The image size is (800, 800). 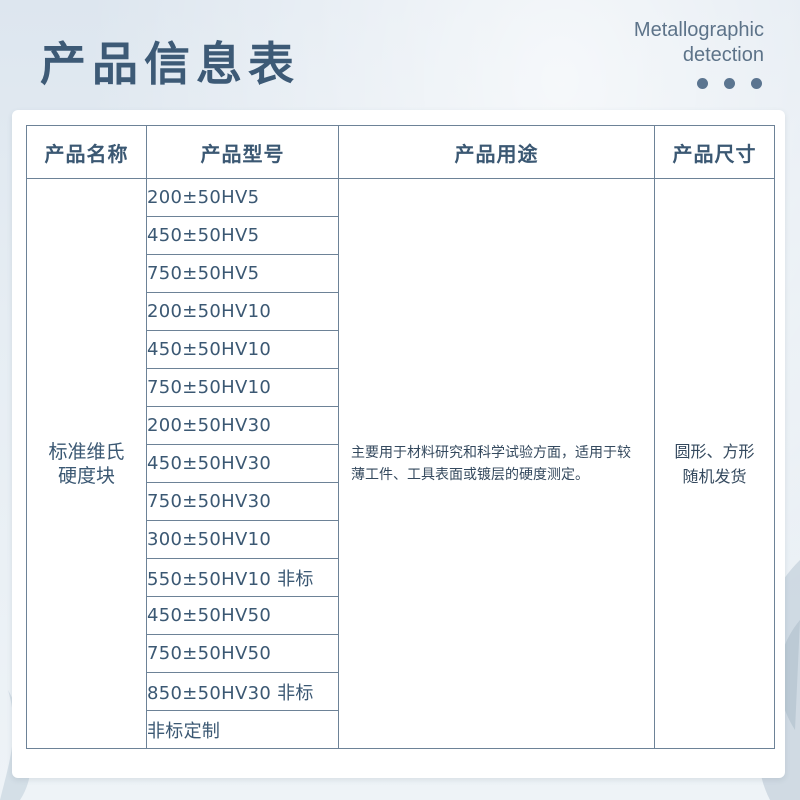 What do you see at coordinates (714, 152) in the screenshot?
I see `header-product-size: 产品尺寸` at bounding box center [714, 152].